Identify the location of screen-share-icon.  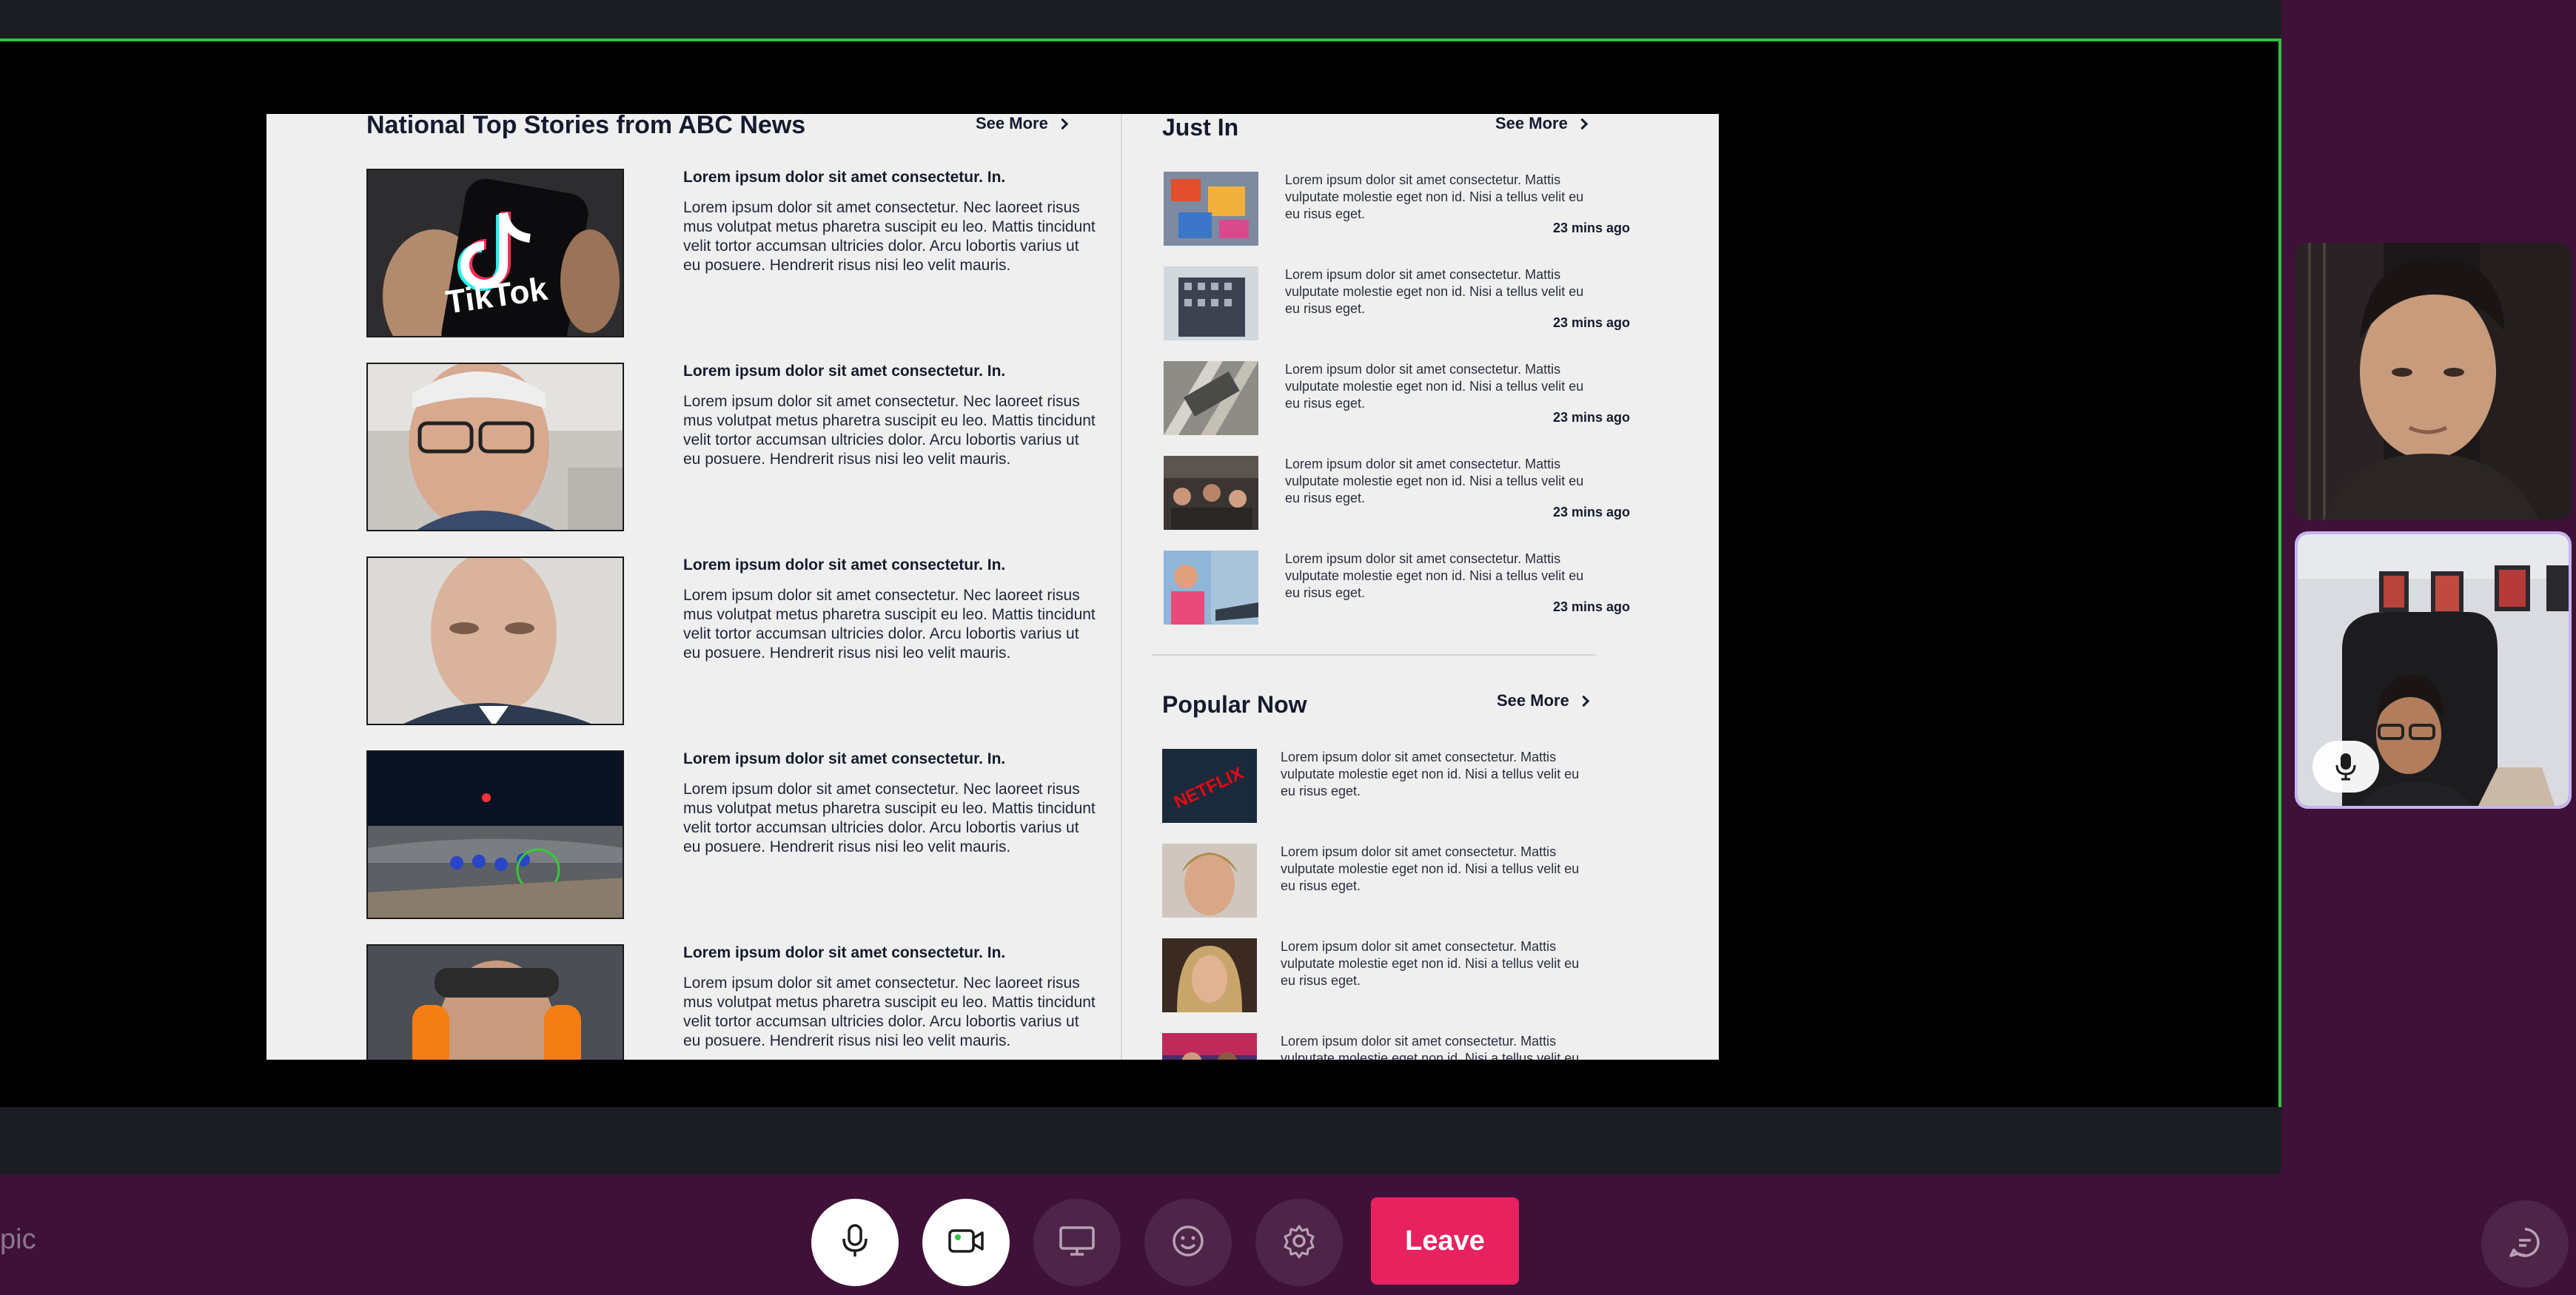
(1077, 1243).